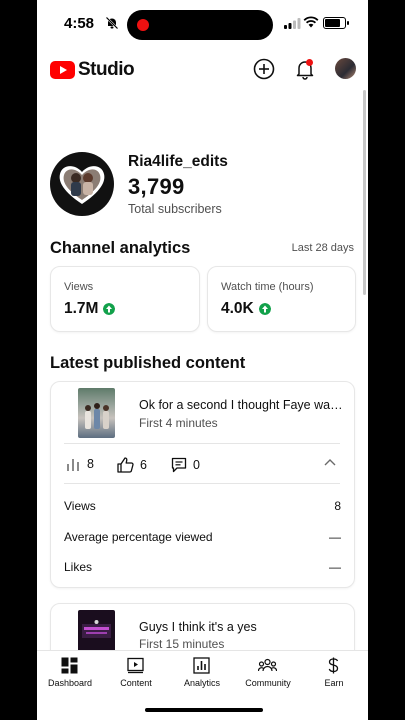  Describe the element at coordinates (196, 465) in the screenshot. I see `comments-stat-value: 0` at that location.